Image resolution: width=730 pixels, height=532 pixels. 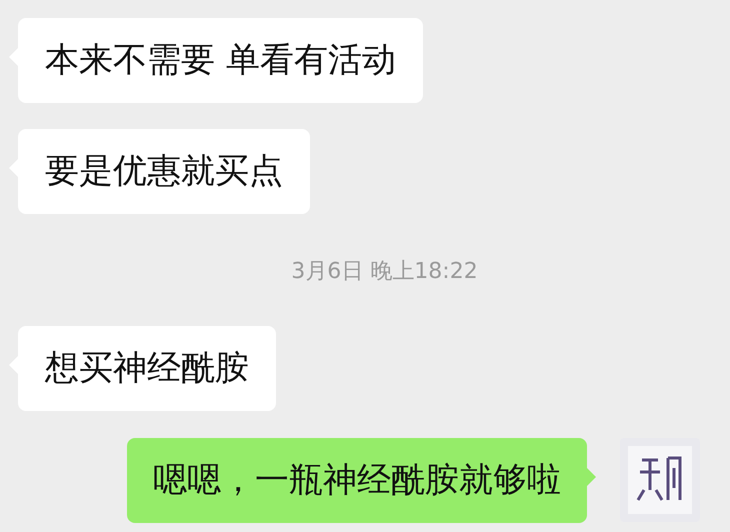 What do you see at coordinates (591, 477) in the screenshot?
I see `bubble-tail` at bounding box center [591, 477].